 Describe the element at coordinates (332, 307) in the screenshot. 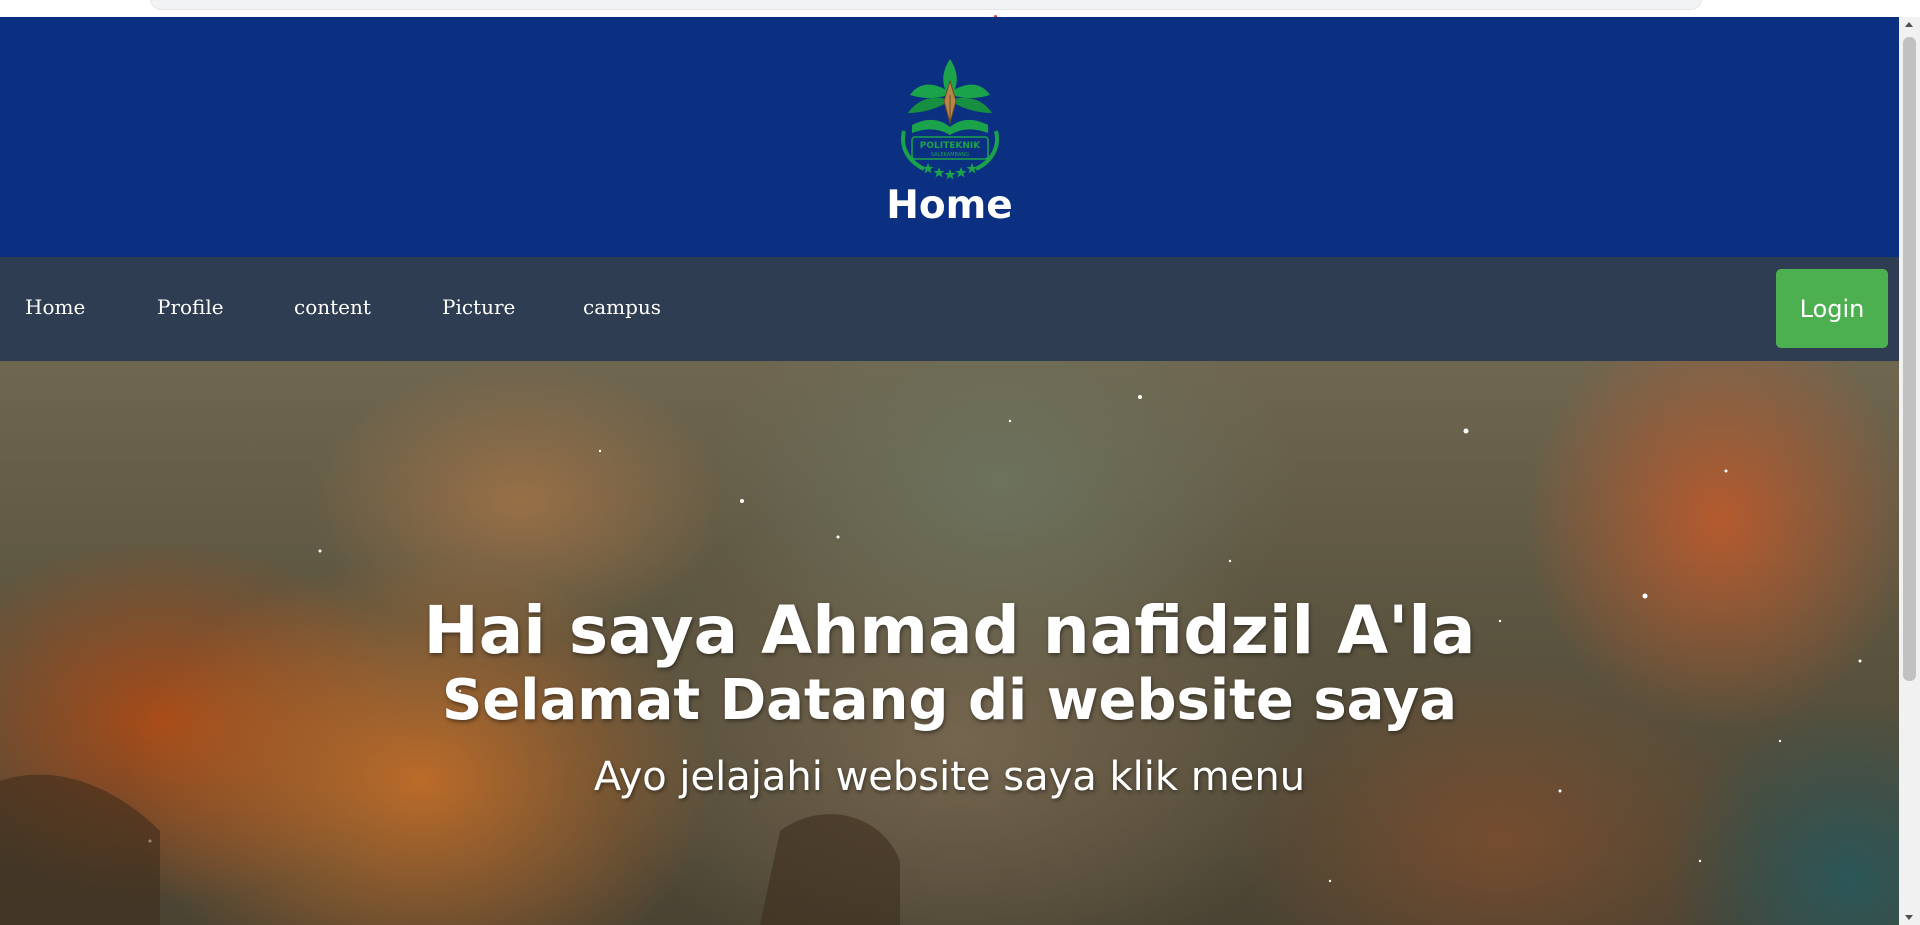

I see `nav-item-content: content` at that location.